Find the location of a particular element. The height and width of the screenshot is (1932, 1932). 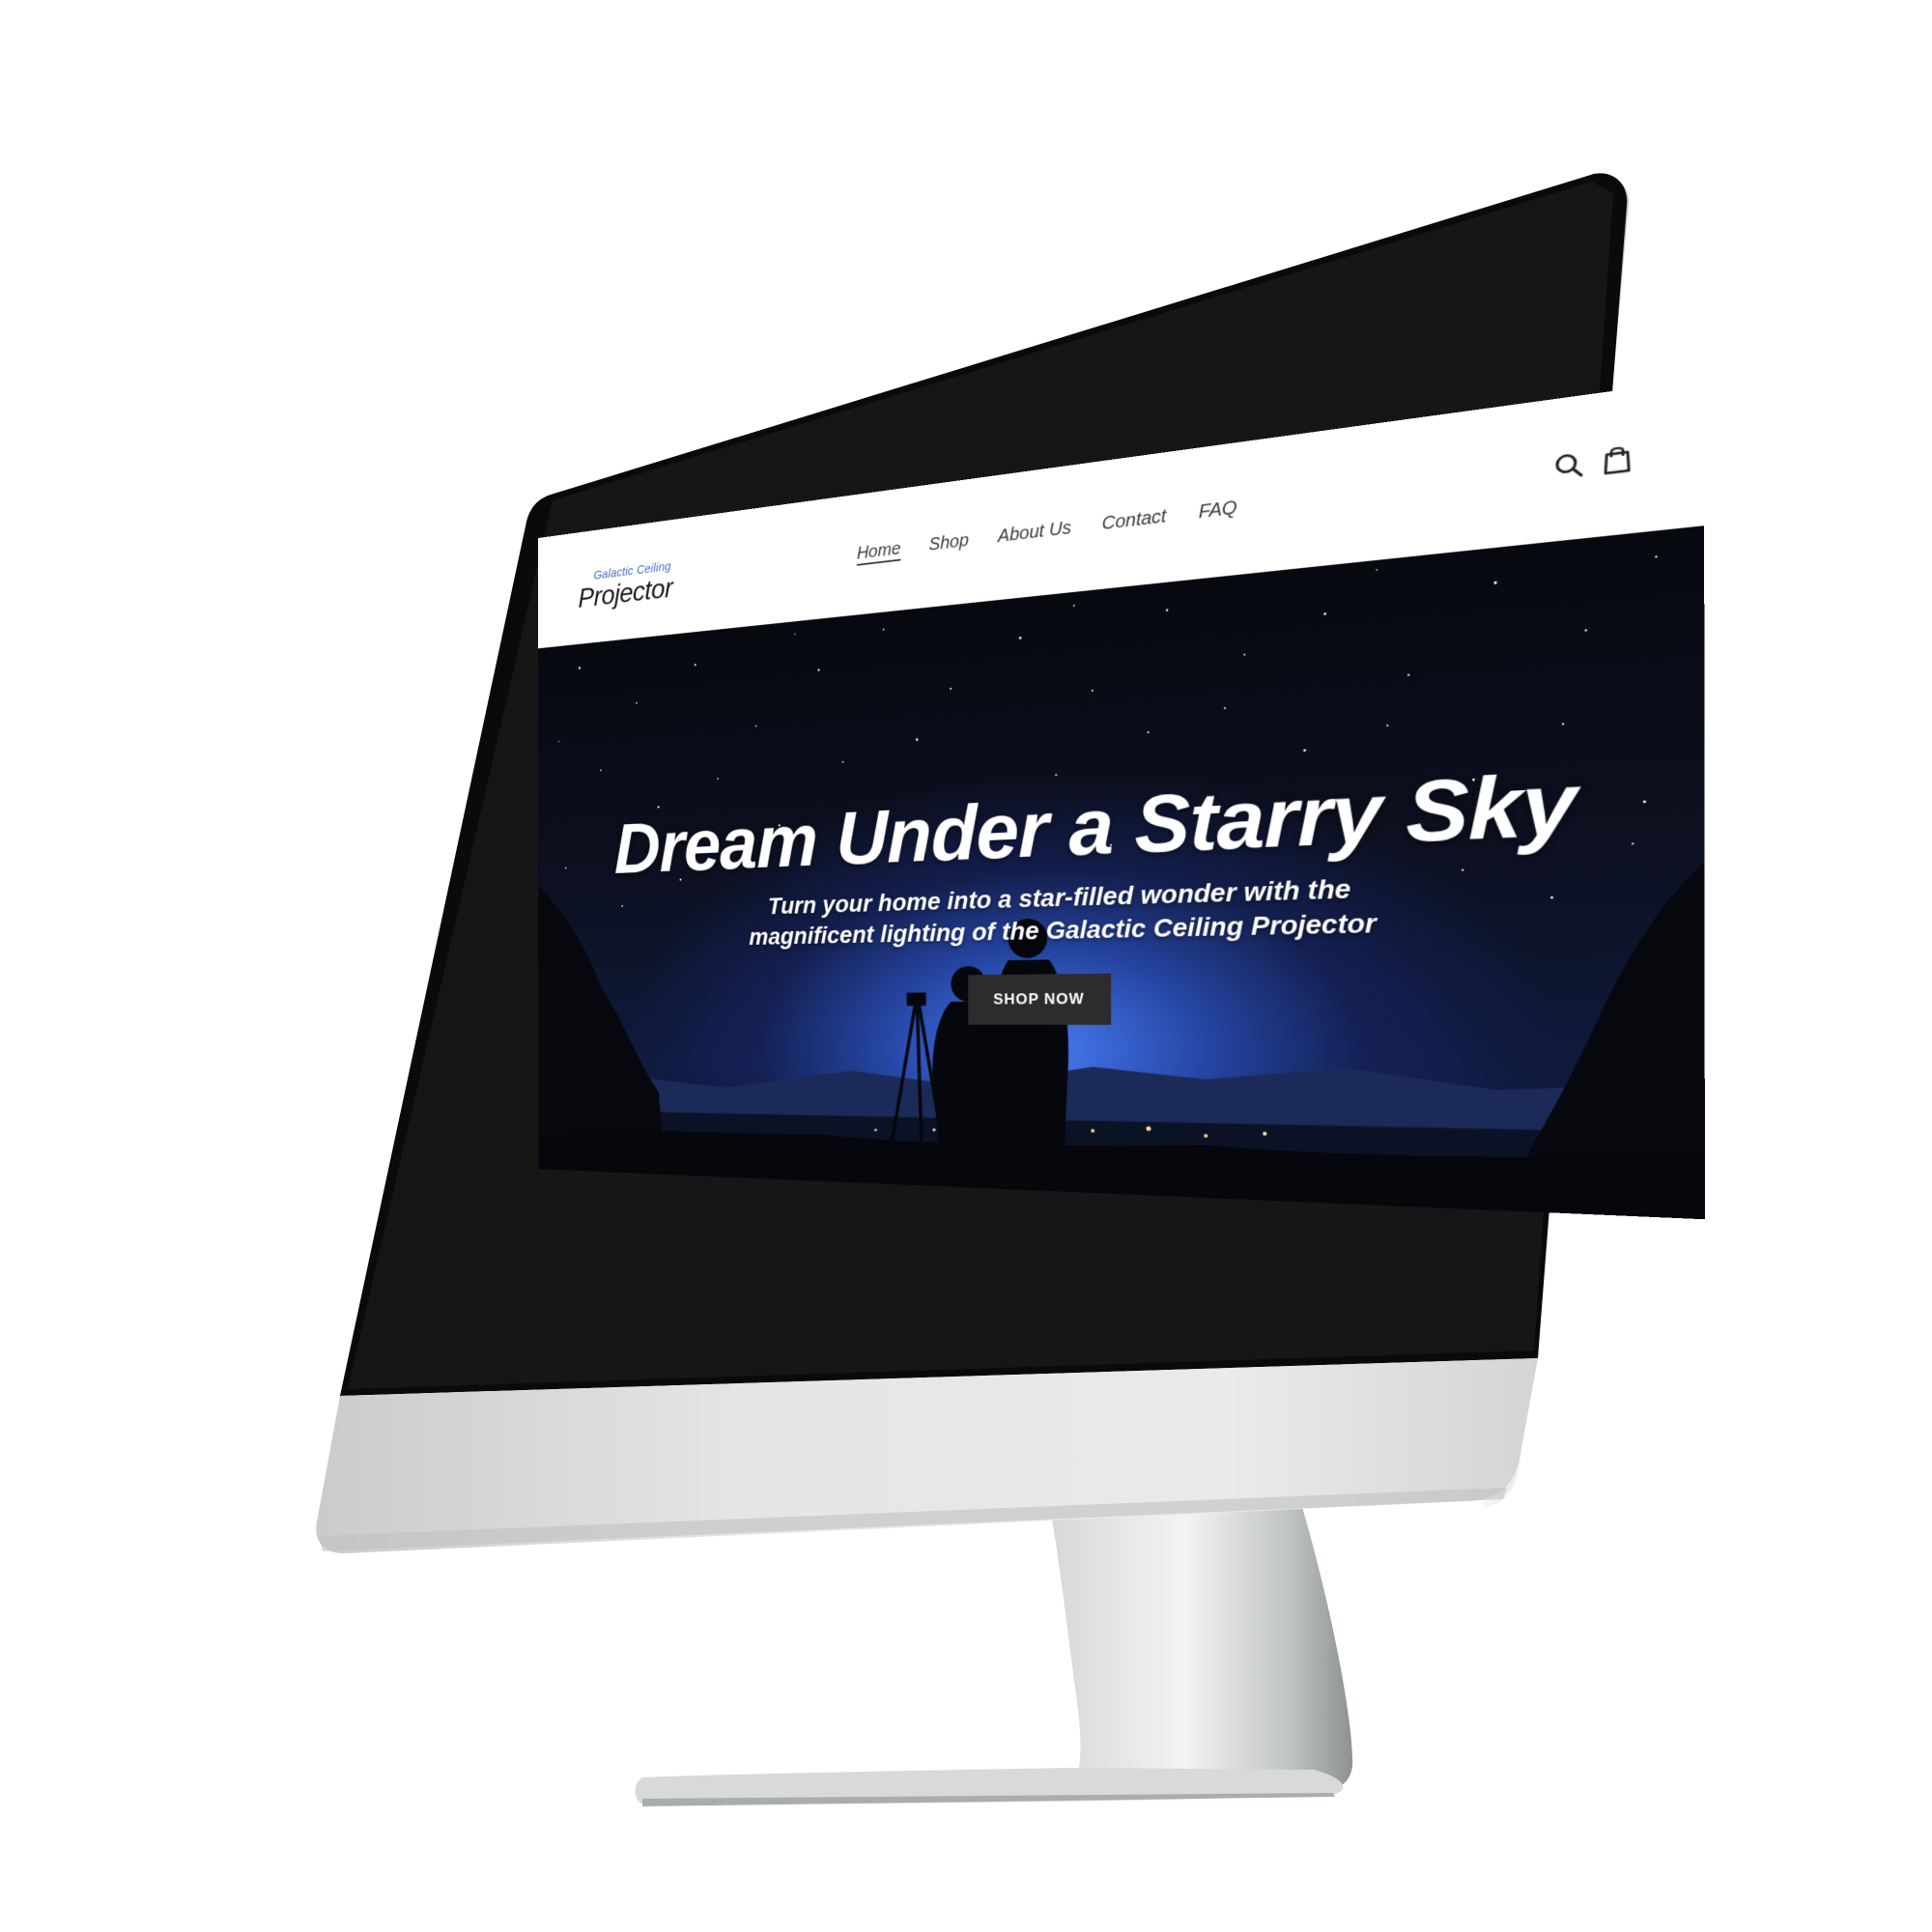

nav-faq: FAQ is located at coordinates (1218, 510).